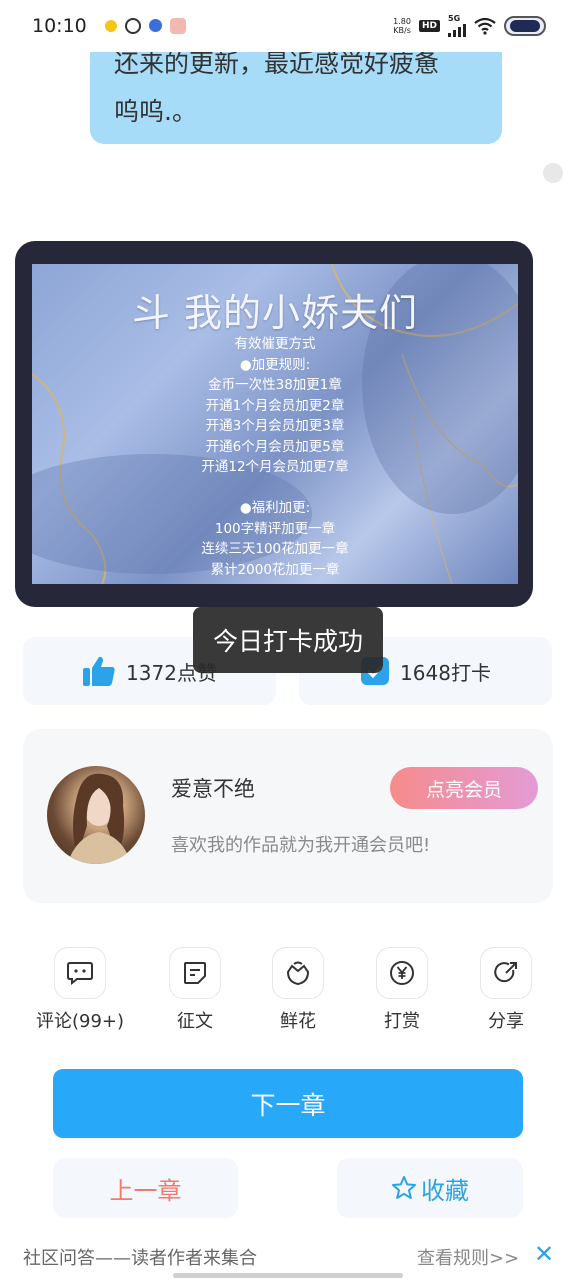 This screenshot has width=576, height=1280. I want to click on net-speed: 1.80 KB/s, so click(402, 26).